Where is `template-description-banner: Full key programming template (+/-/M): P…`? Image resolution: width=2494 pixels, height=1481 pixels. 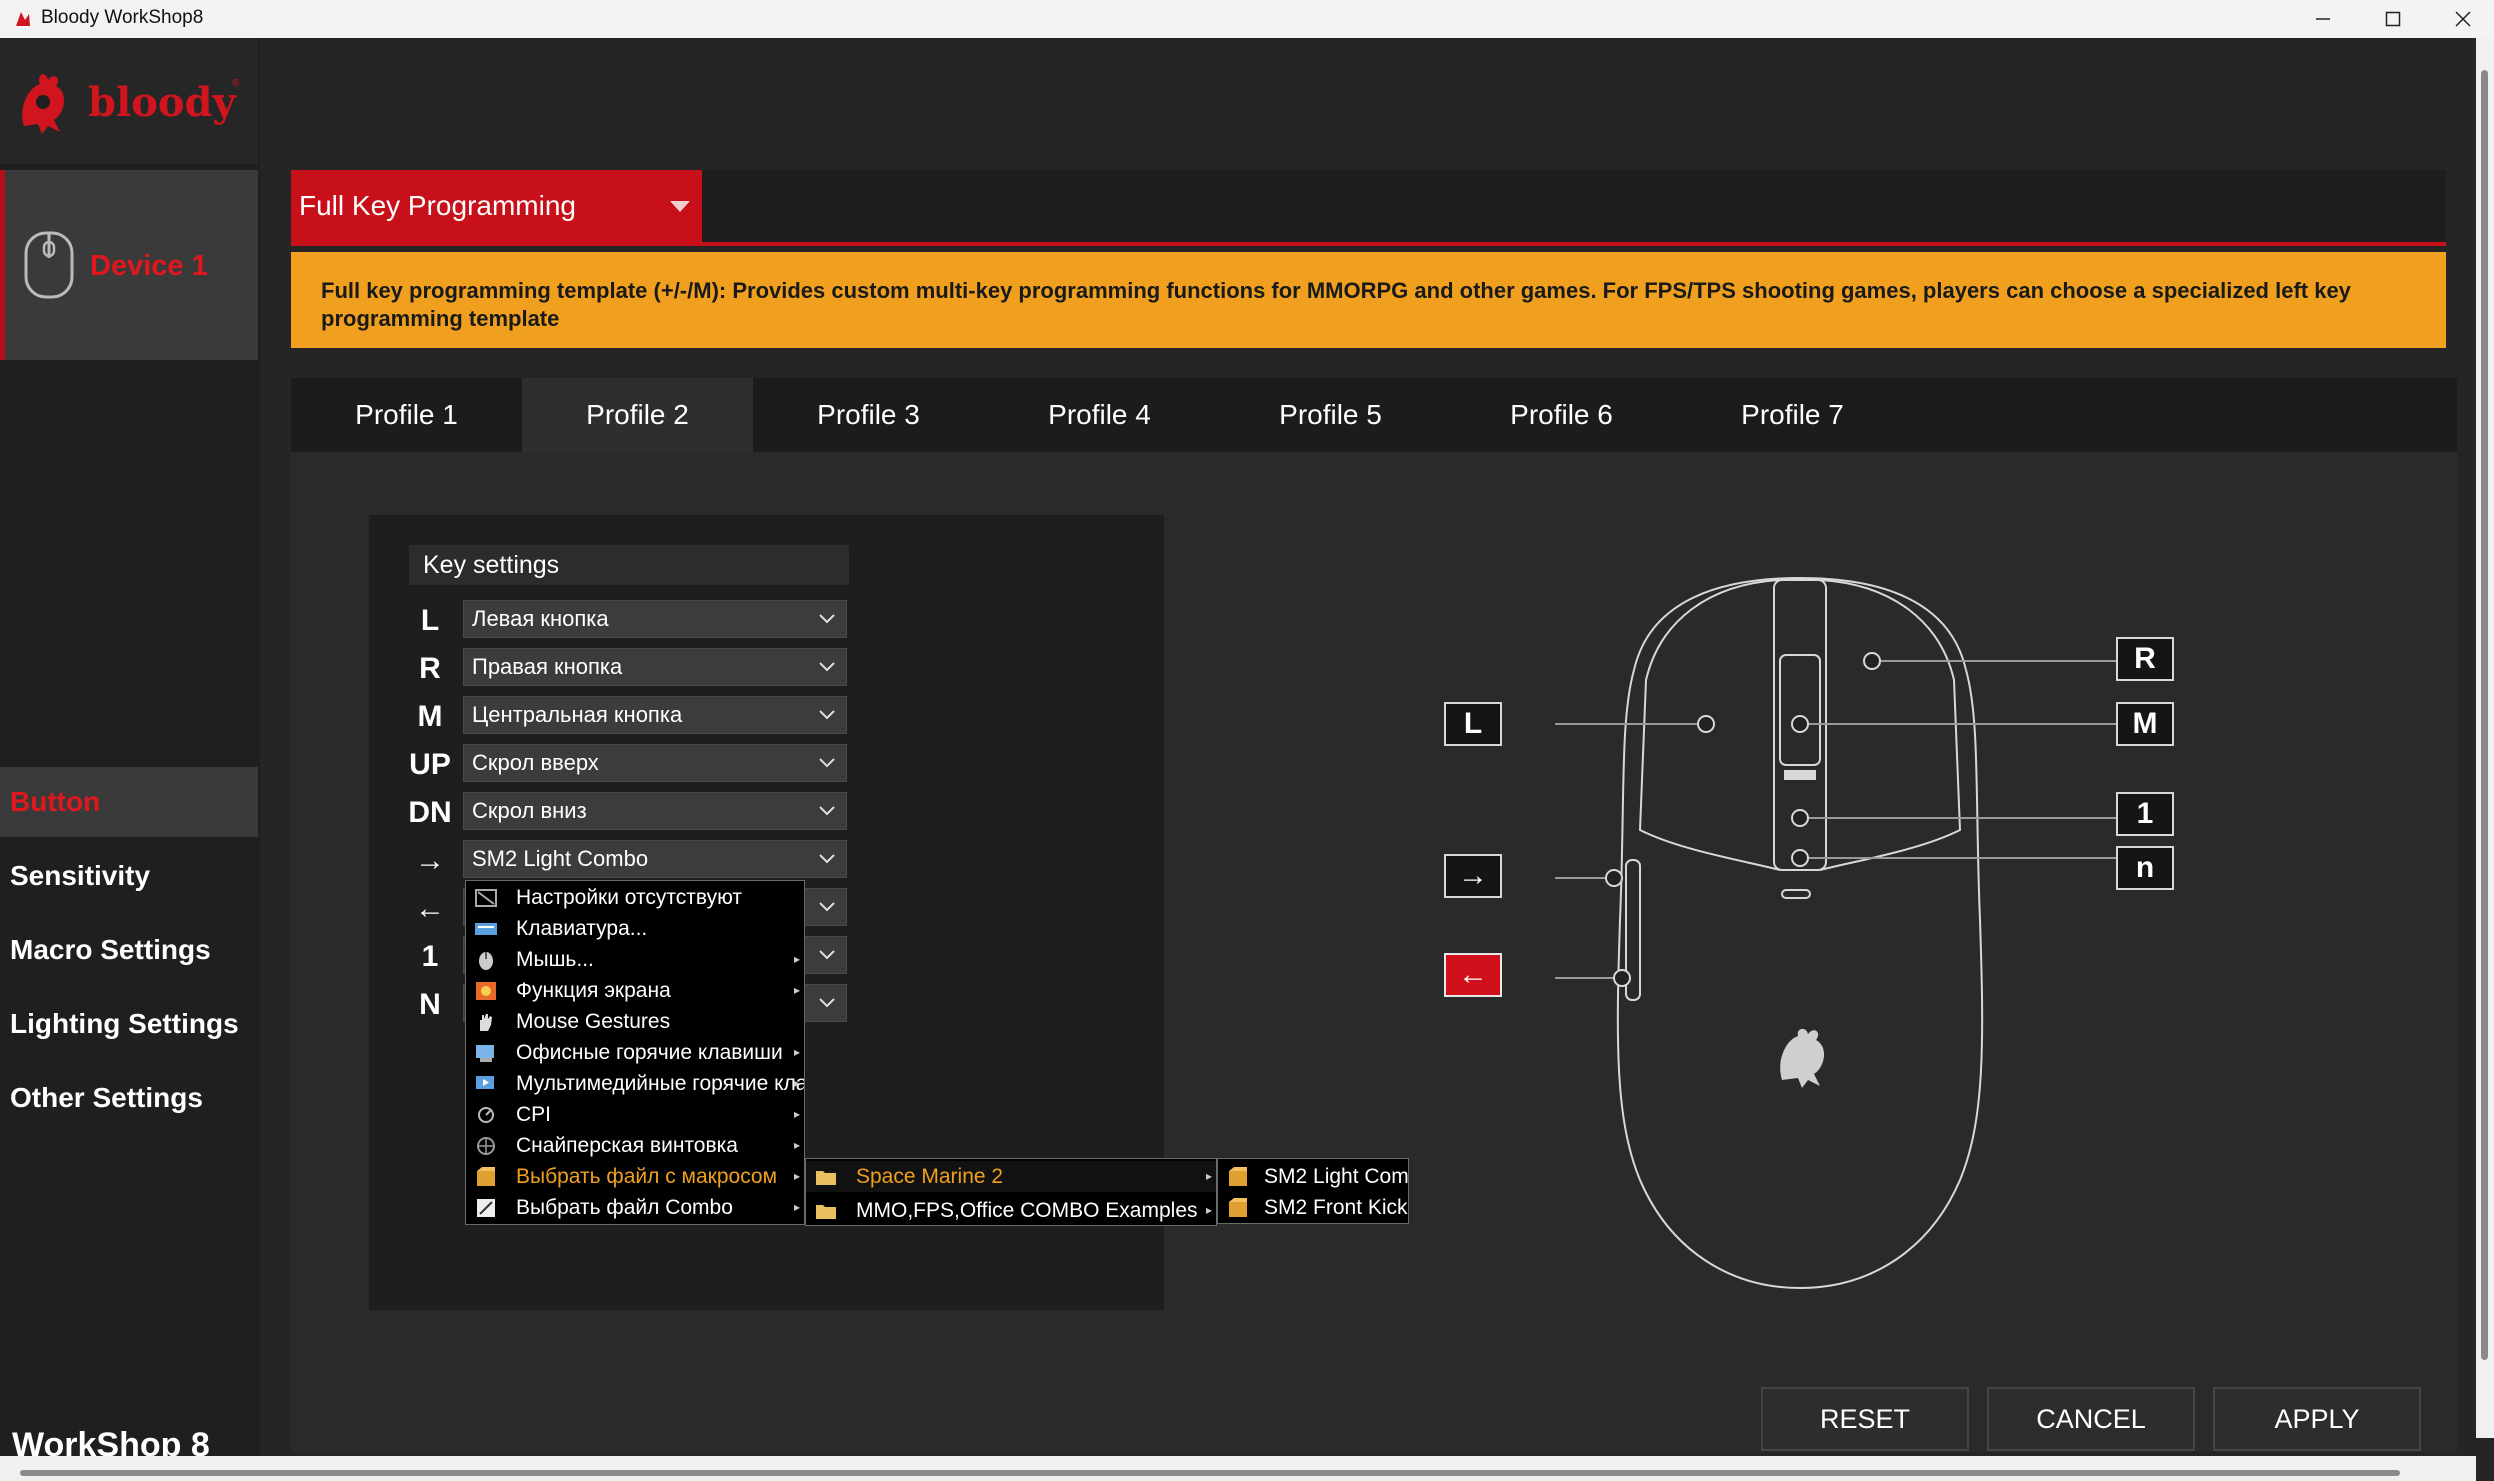 template-description-banner: Full key programming template (+/-/M): P… is located at coordinates (1368, 300).